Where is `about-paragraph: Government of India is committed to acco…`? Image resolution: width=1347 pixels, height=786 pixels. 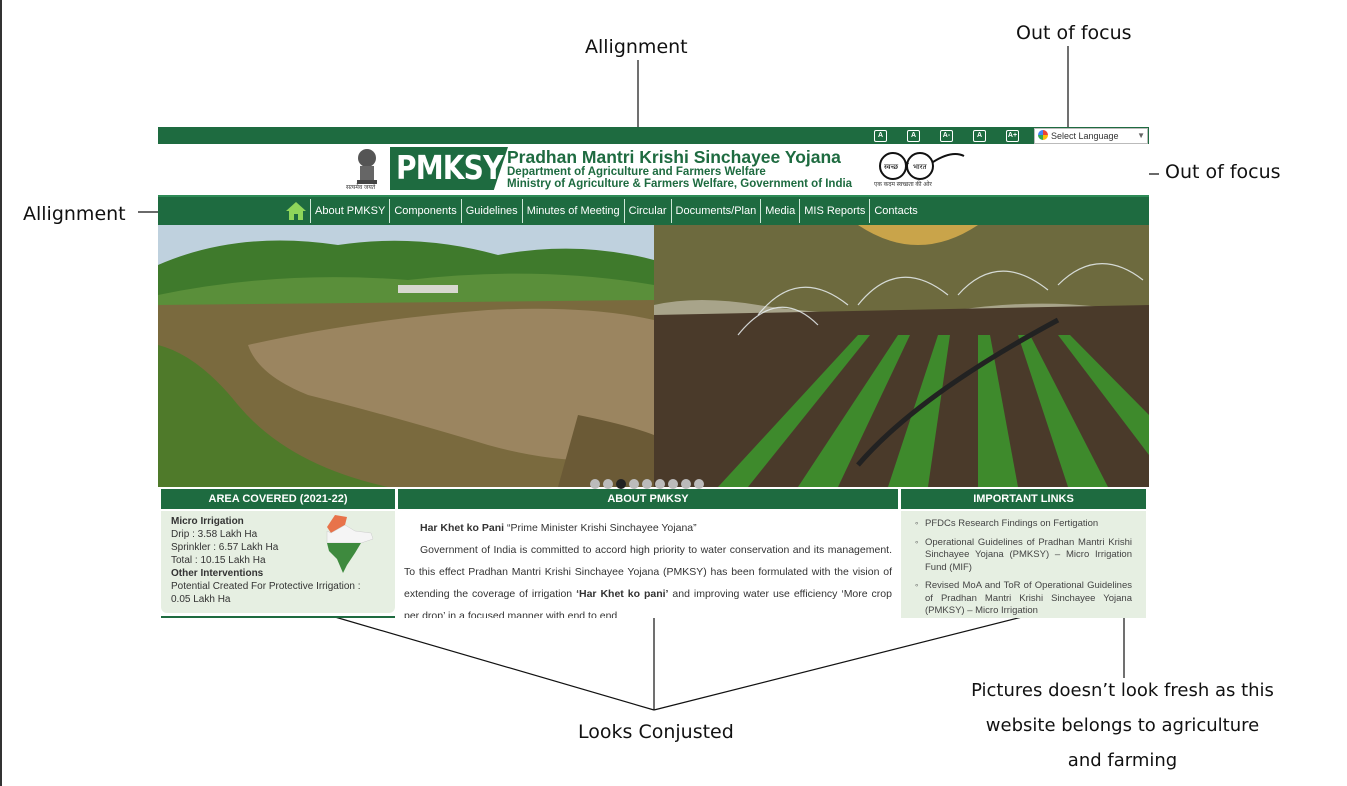 about-paragraph: Government of India is committed to acco… is located at coordinates (648, 578).